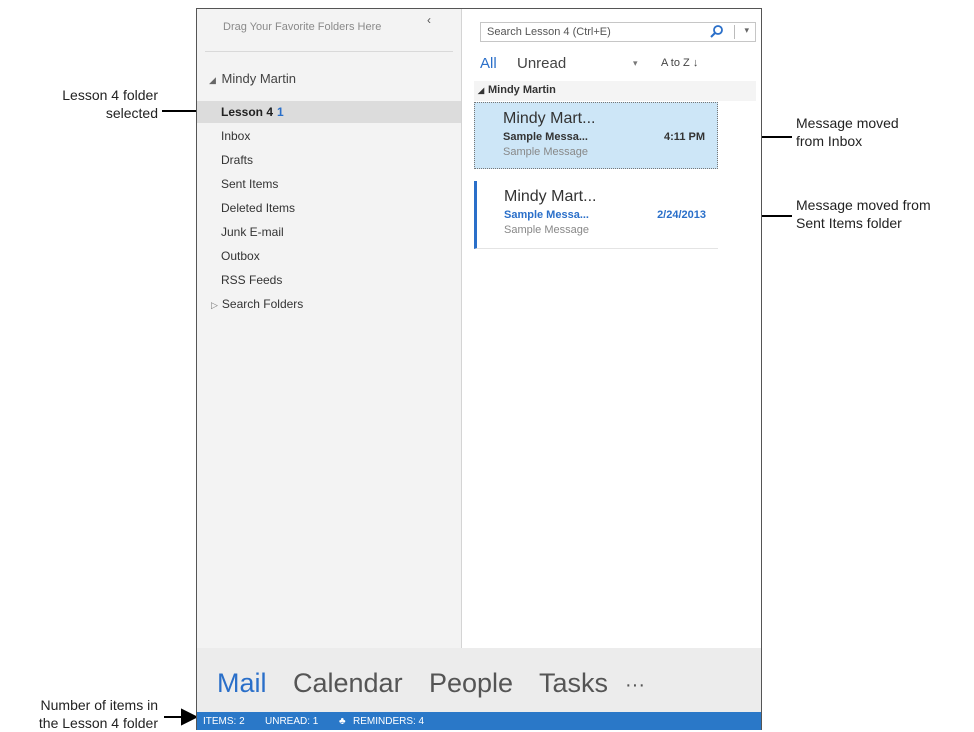  What do you see at coordinates (847, 123) in the screenshot?
I see `callout-text: Message moved` at bounding box center [847, 123].